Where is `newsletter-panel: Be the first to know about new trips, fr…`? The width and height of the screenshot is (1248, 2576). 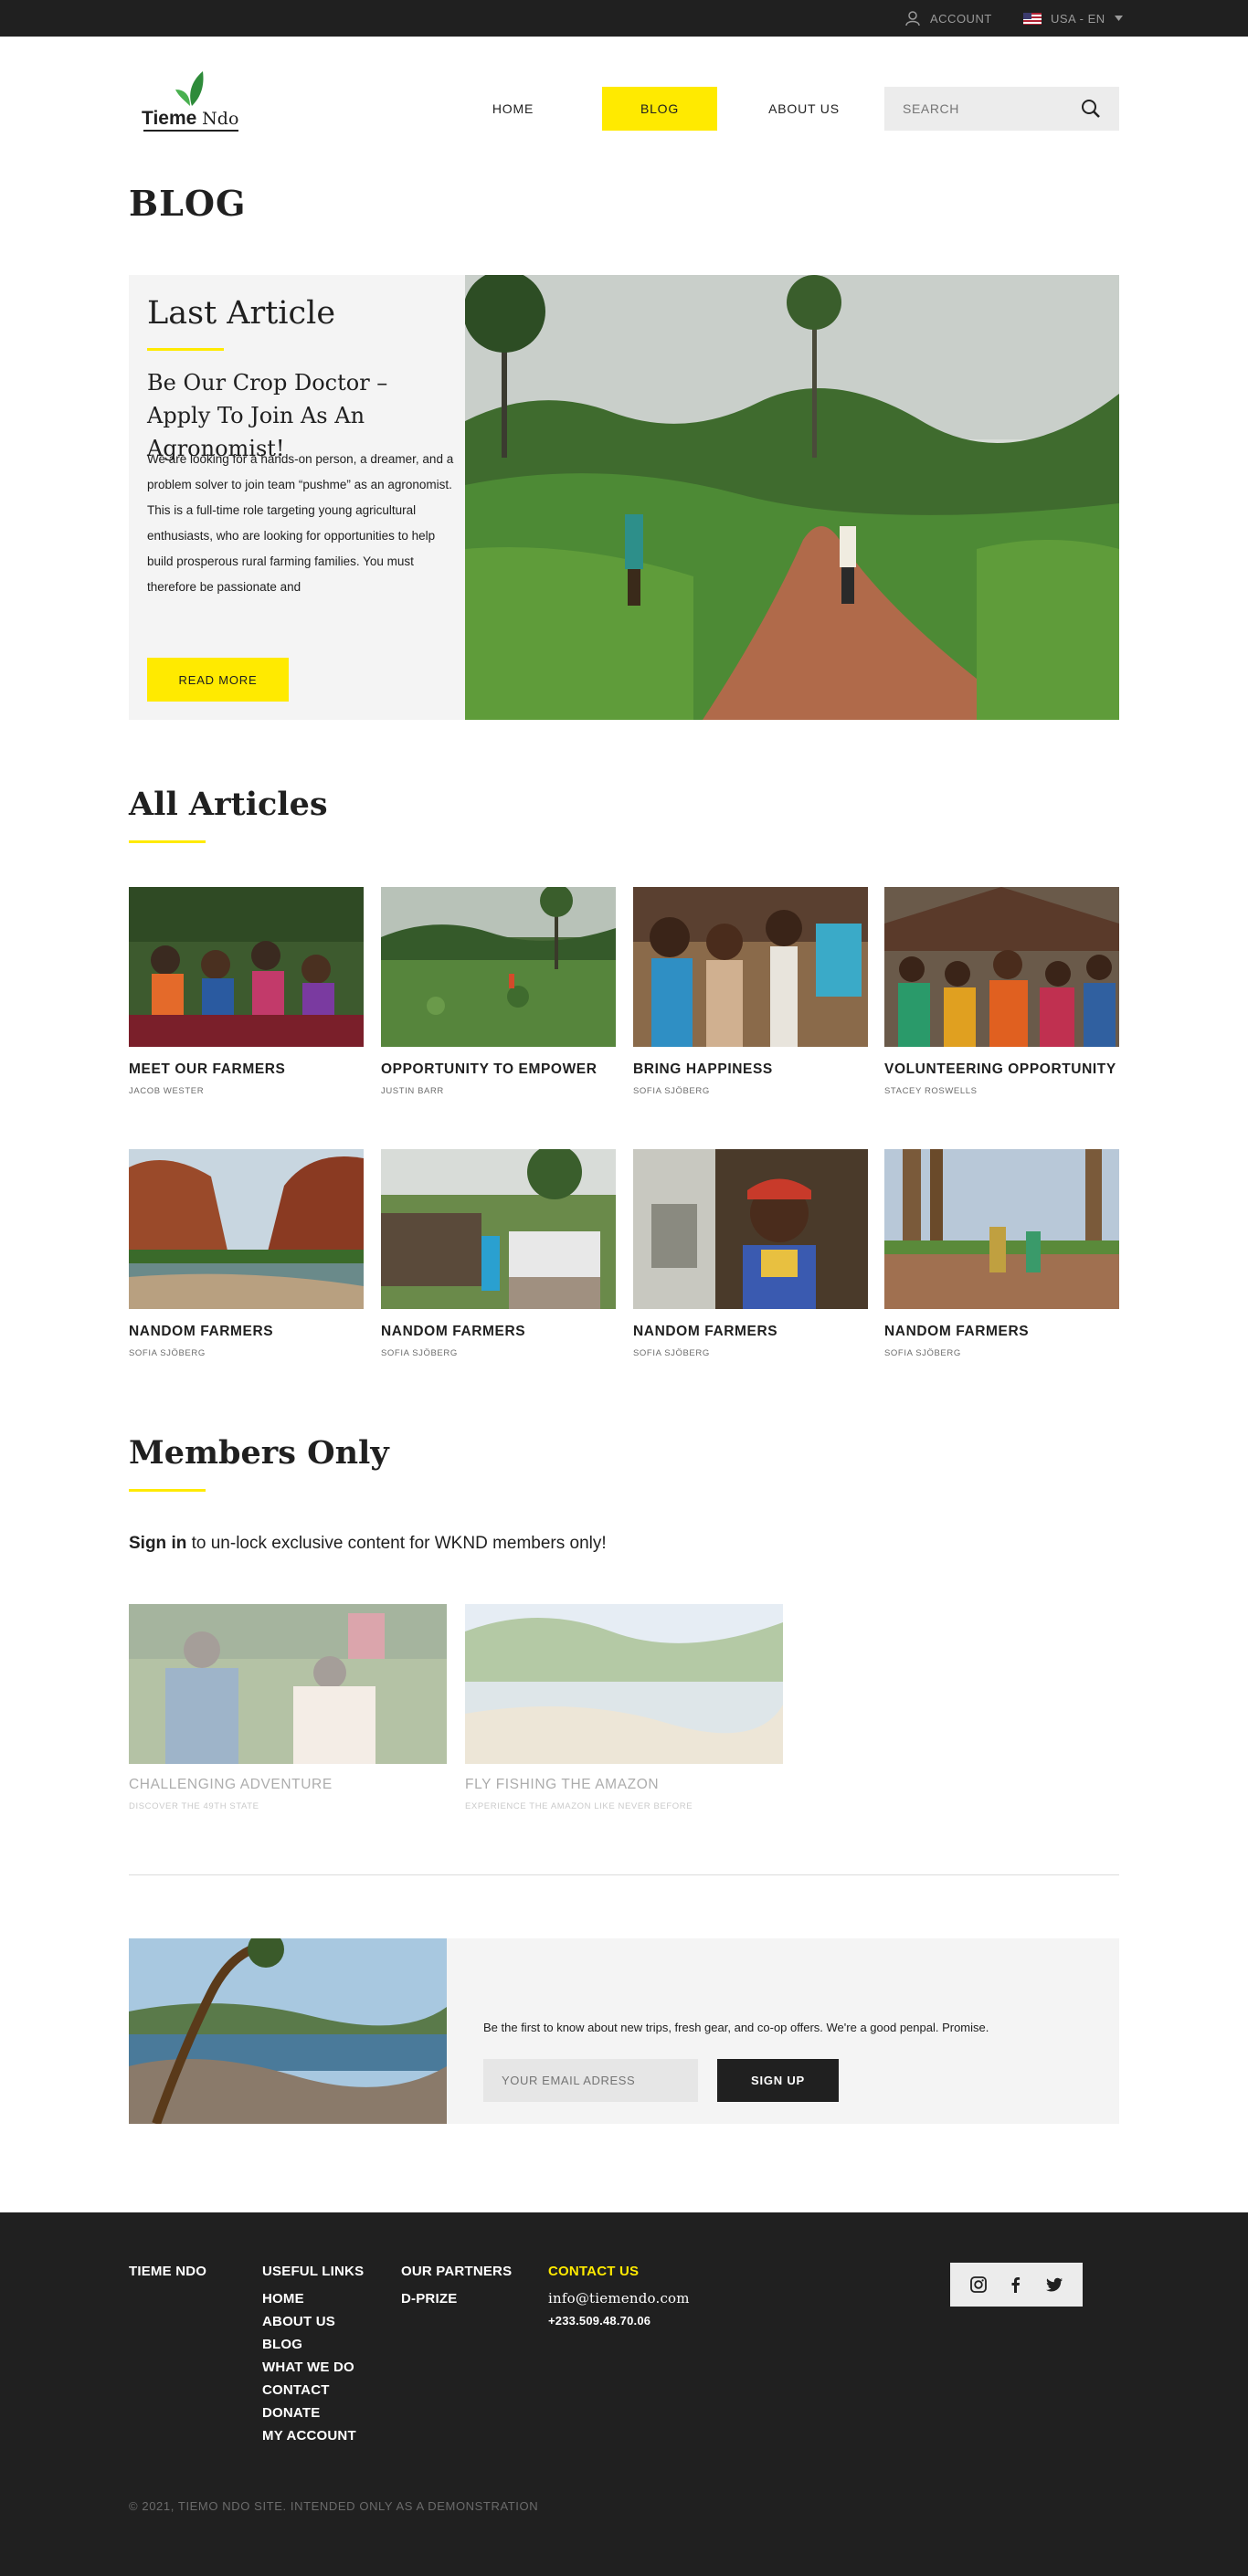
newsletter-panel: Be the first to know about new trips, fr… is located at coordinates (624, 2031).